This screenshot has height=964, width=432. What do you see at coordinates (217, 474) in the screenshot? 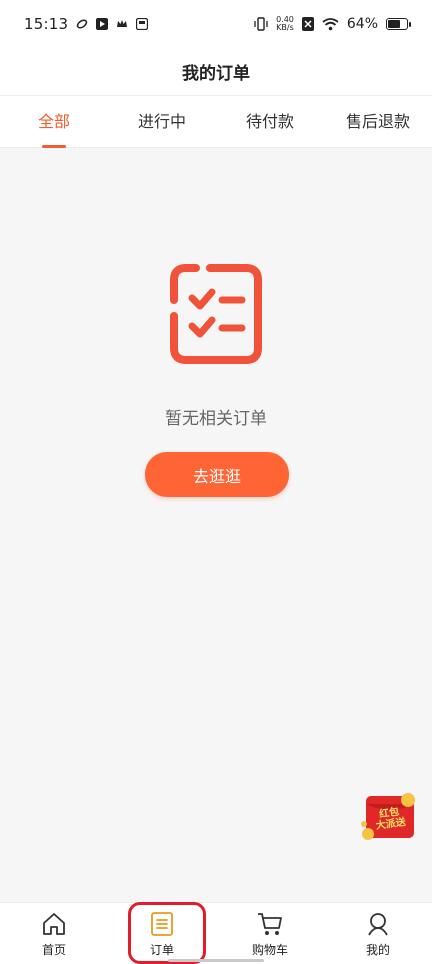
I see `go-shopping-button: 去逛逛` at bounding box center [217, 474].